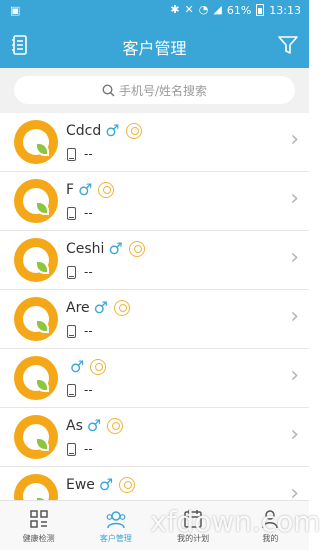 The width and height of the screenshot is (320, 550). Describe the element at coordinates (154, 378) in the screenshot. I see `customer-row: ♂ -- ›` at that location.